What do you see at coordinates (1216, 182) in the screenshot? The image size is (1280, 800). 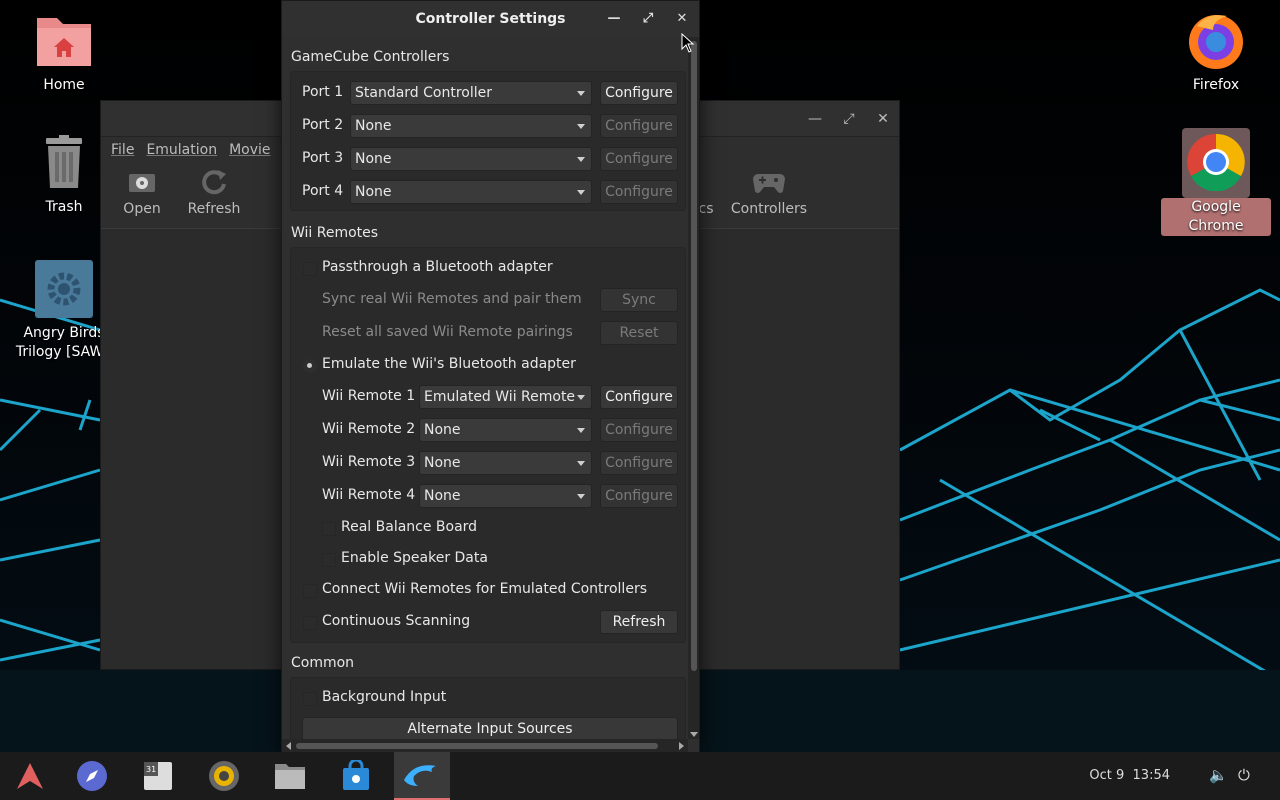 I see `desktop-icon-chrome: Google Chrome` at bounding box center [1216, 182].